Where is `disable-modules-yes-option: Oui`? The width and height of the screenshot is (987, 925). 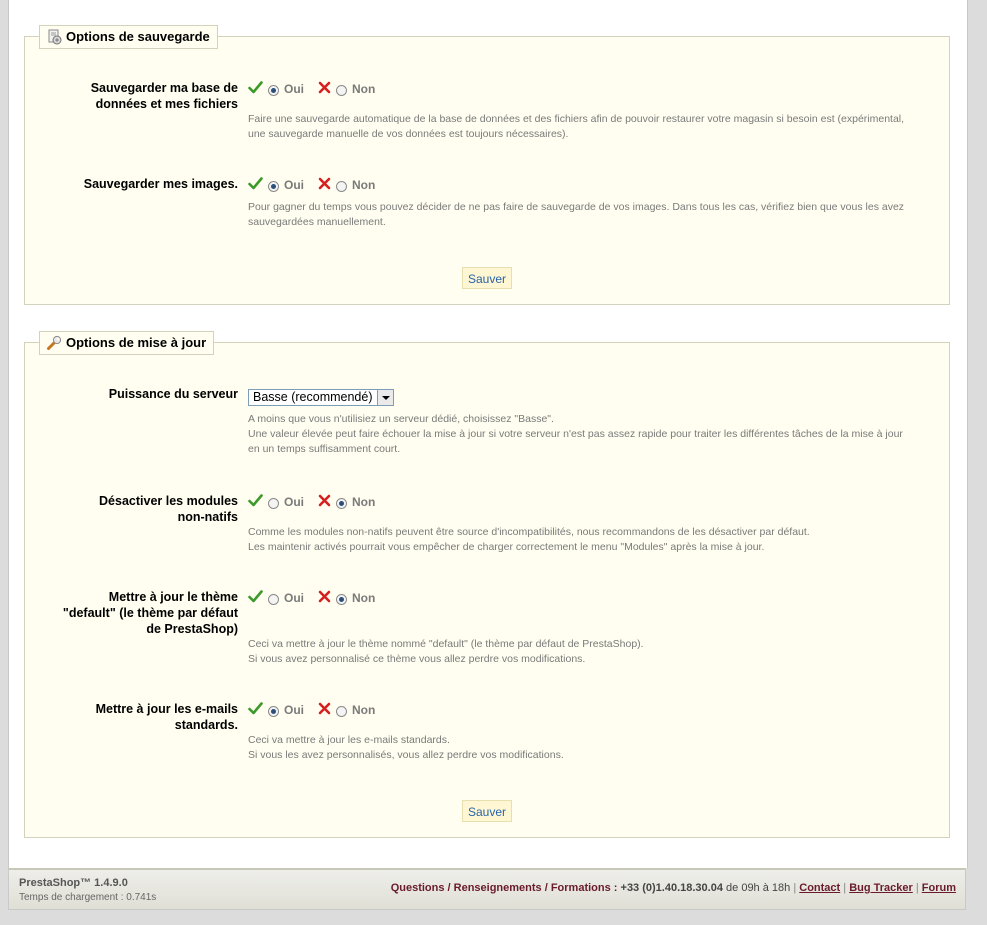 disable-modules-yes-option: Oui is located at coordinates (283, 502).